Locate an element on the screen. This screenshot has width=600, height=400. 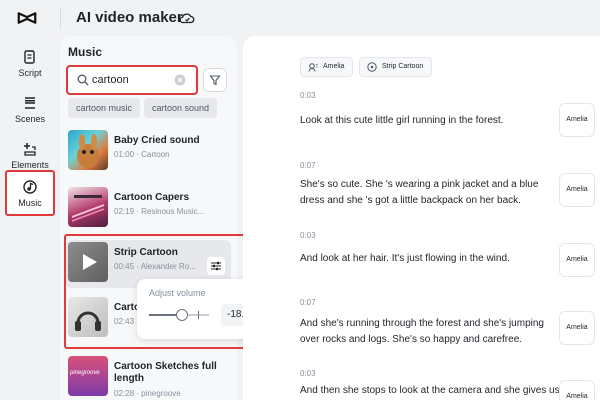
album-art-image is located at coordinates (88, 208).